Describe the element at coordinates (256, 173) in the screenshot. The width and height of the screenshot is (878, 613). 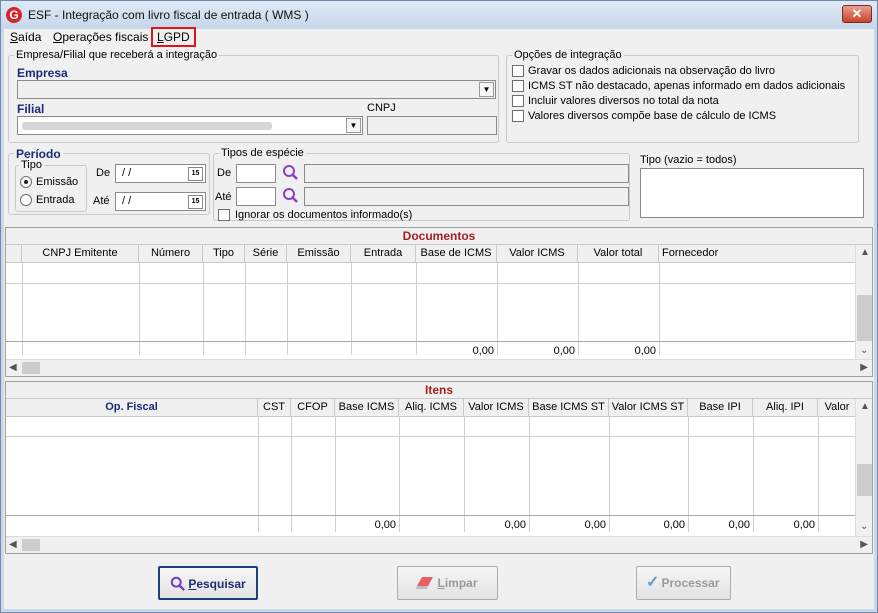
I see `especie-de-input` at that location.